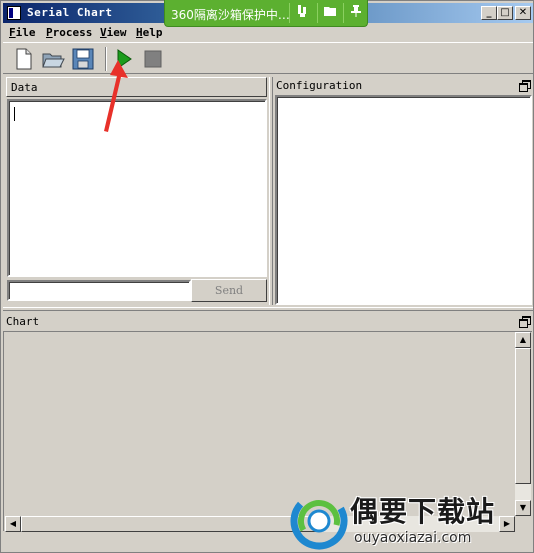 The width and height of the screenshot is (534, 553). What do you see at coordinates (149, 32) in the screenshot?
I see `menu-help: Help` at bounding box center [149, 32].